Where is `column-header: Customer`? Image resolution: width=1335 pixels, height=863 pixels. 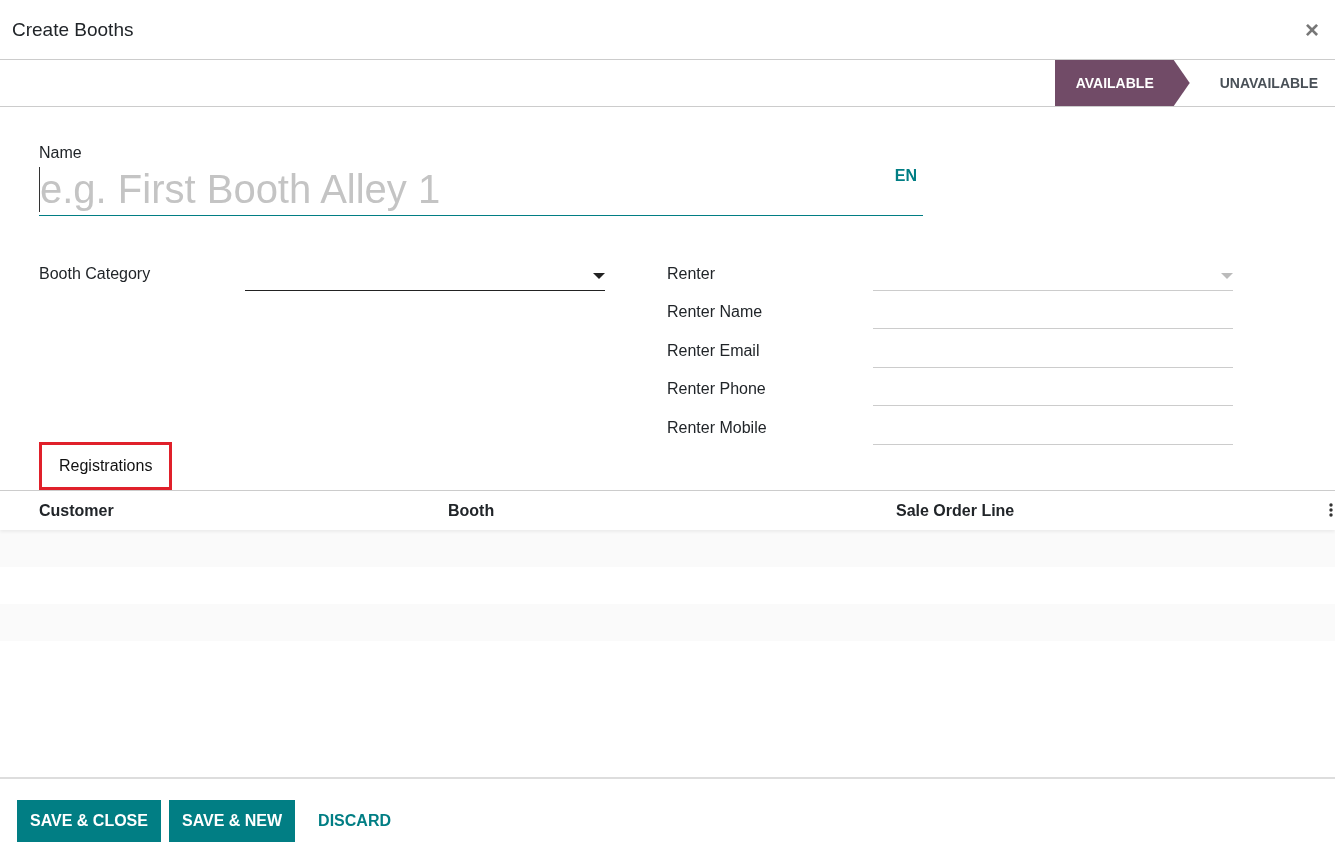 column-header: Customer is located at coordinates (76, 510).